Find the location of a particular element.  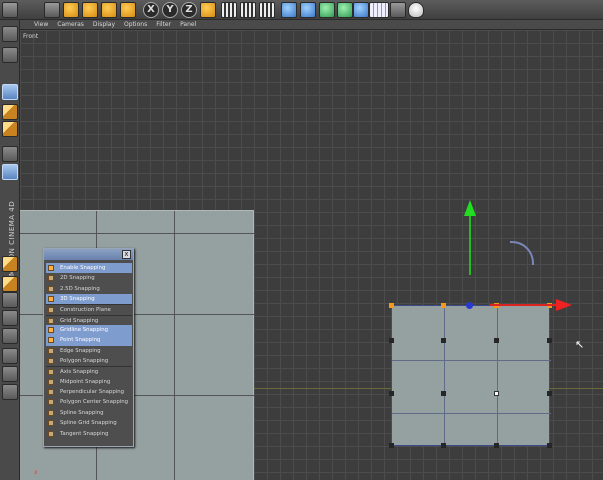

add-icon is located at coordinates (128, 10).